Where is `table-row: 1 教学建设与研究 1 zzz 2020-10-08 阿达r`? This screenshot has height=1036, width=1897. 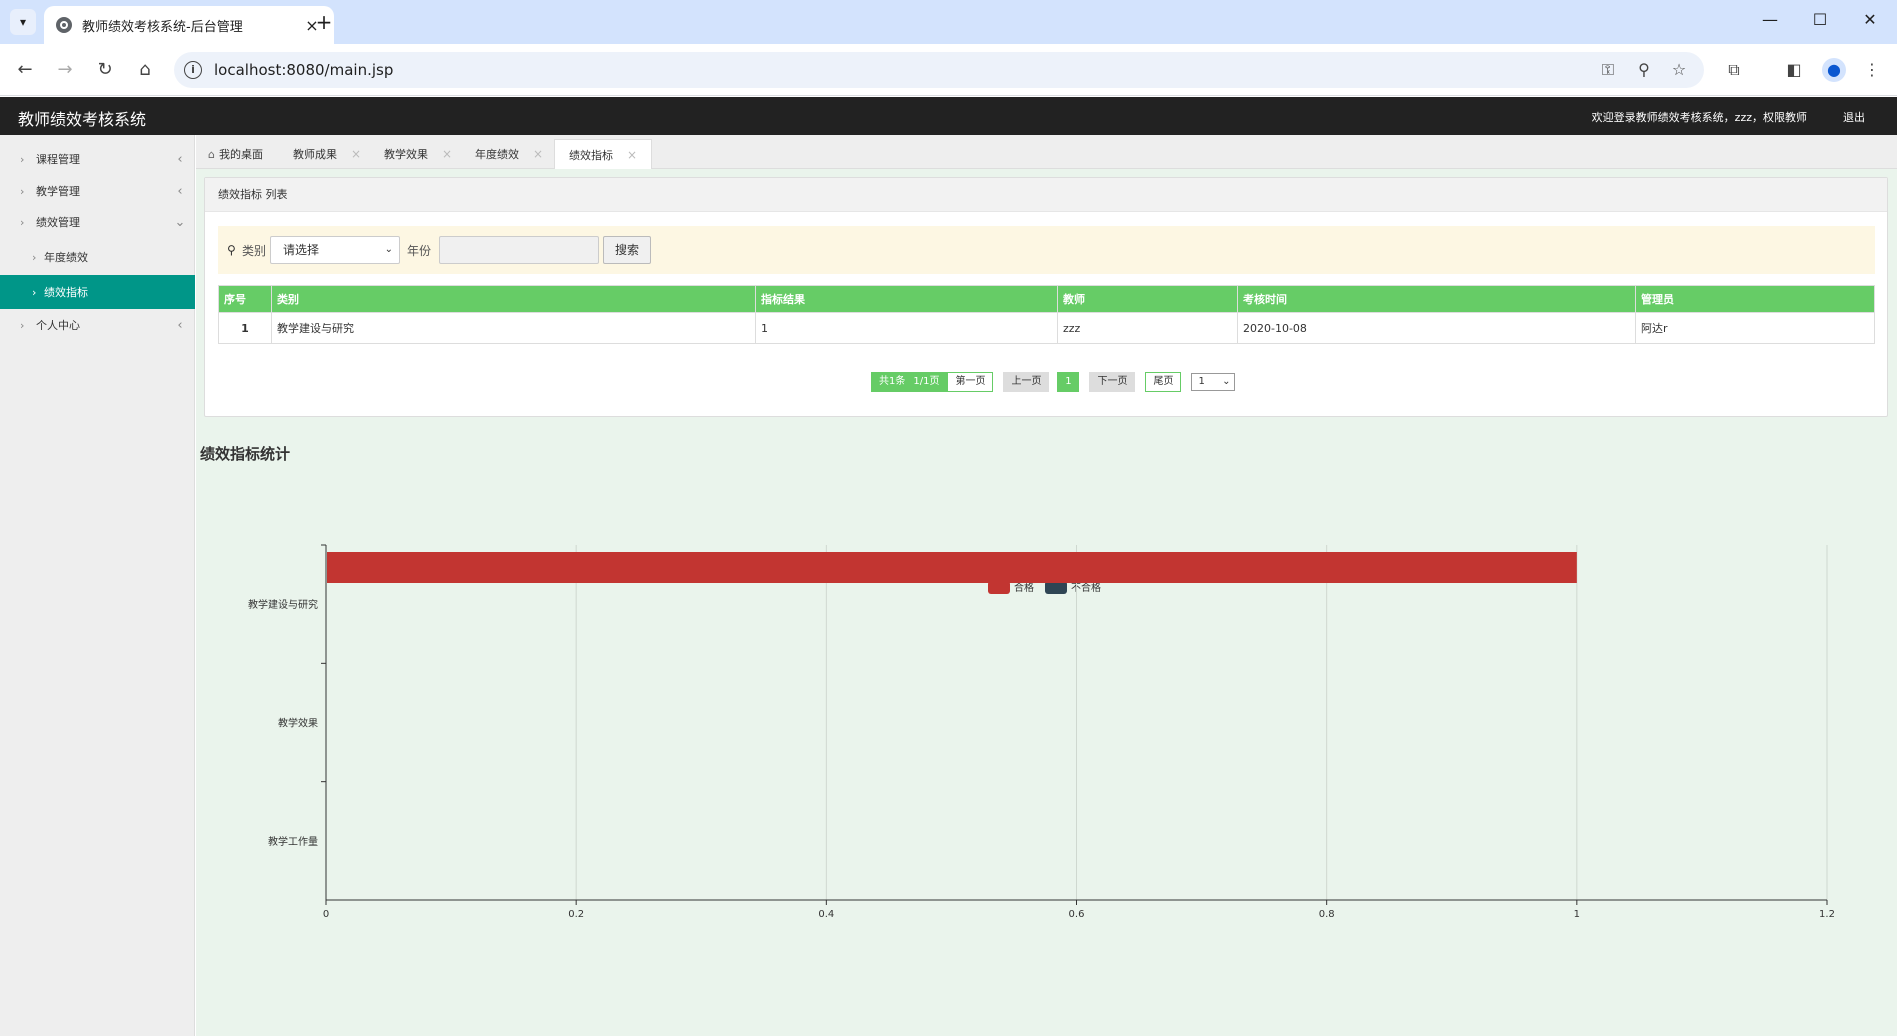 table-row: 1 教学建设与研究 1 zzz 2020-10-08 阿达r is located at coordinates (1046, 328).